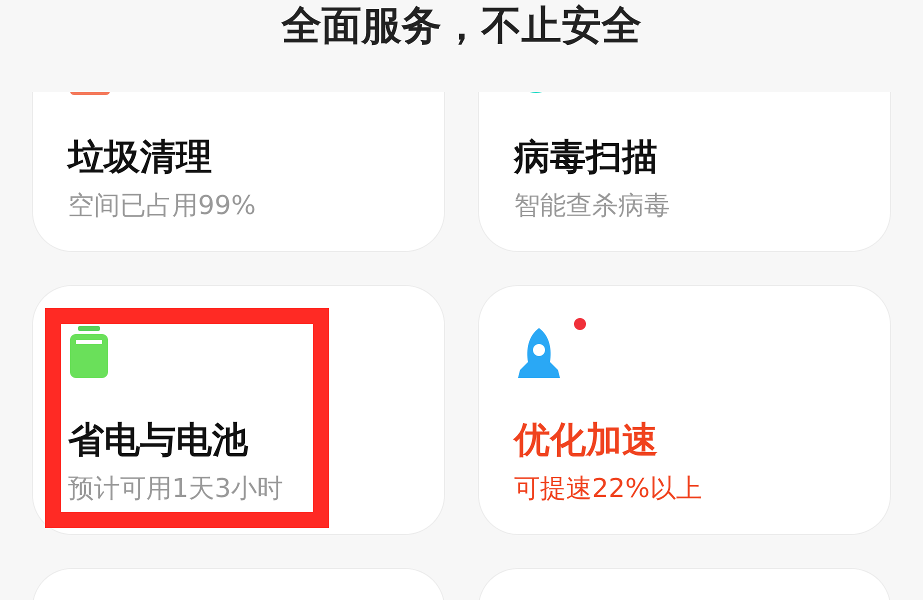 The width and height of the screenshot is (923, 600). What do you see at coordinates (462, 26) in the screenshot?
I see `section-title: 全面服务，不止安全` at bounding box center [462, 26].